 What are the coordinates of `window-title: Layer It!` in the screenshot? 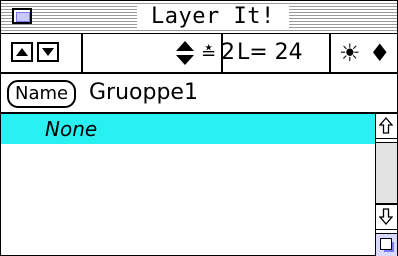 It's located at (213, 17).